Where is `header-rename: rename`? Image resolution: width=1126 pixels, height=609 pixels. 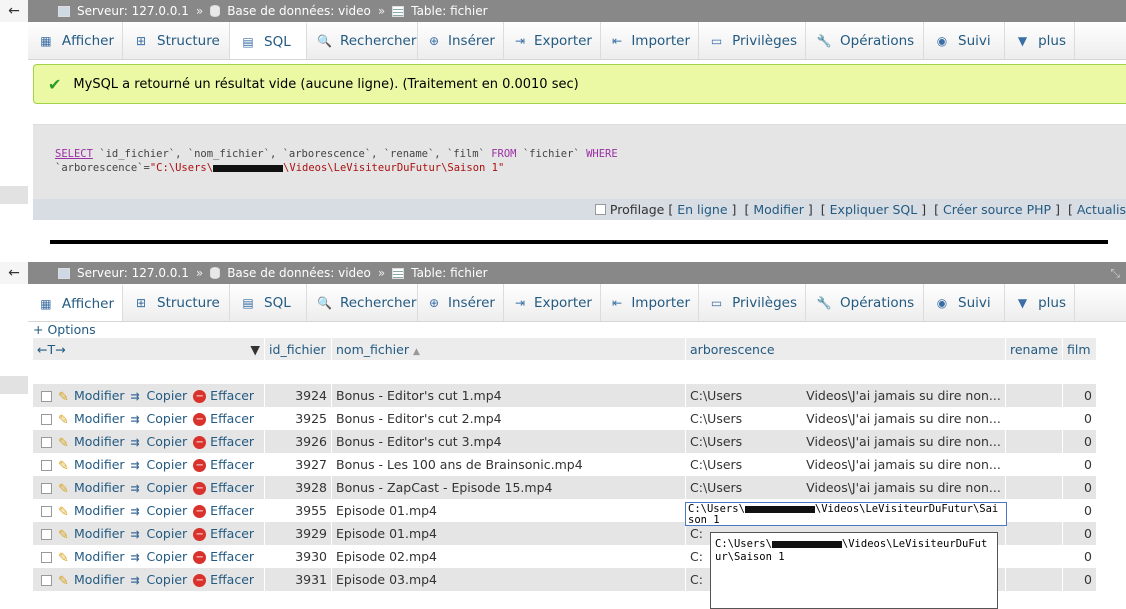
header-rename: rename is located at coordinates (1034, 349).